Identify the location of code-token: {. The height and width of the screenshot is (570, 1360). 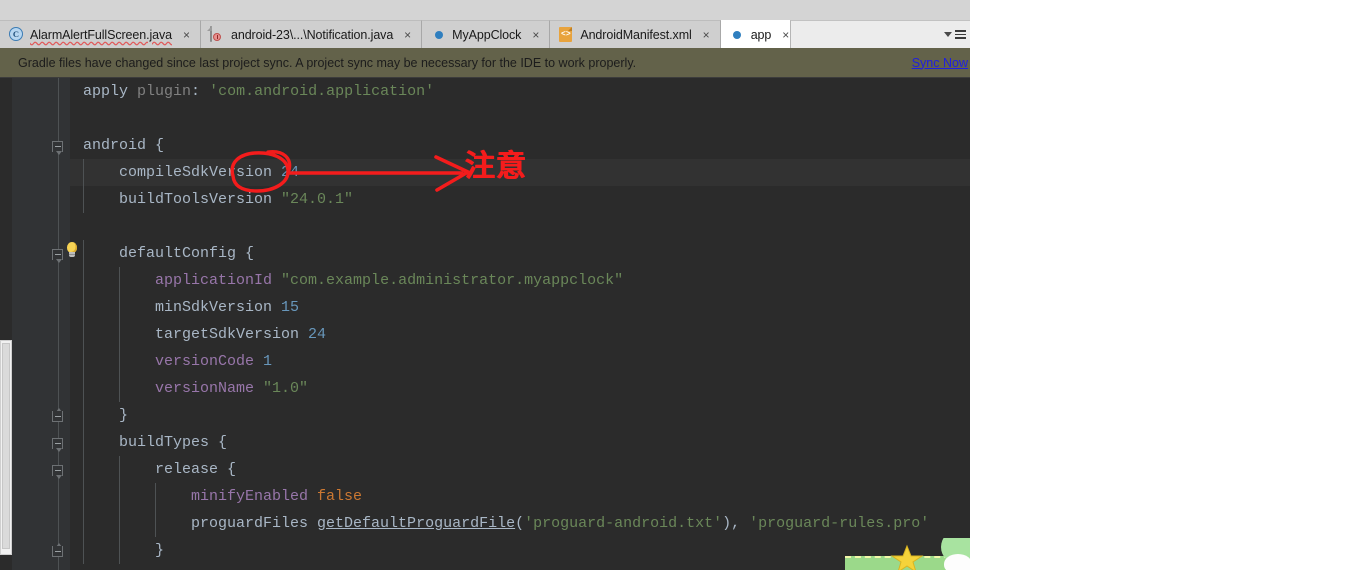
(245, 253).